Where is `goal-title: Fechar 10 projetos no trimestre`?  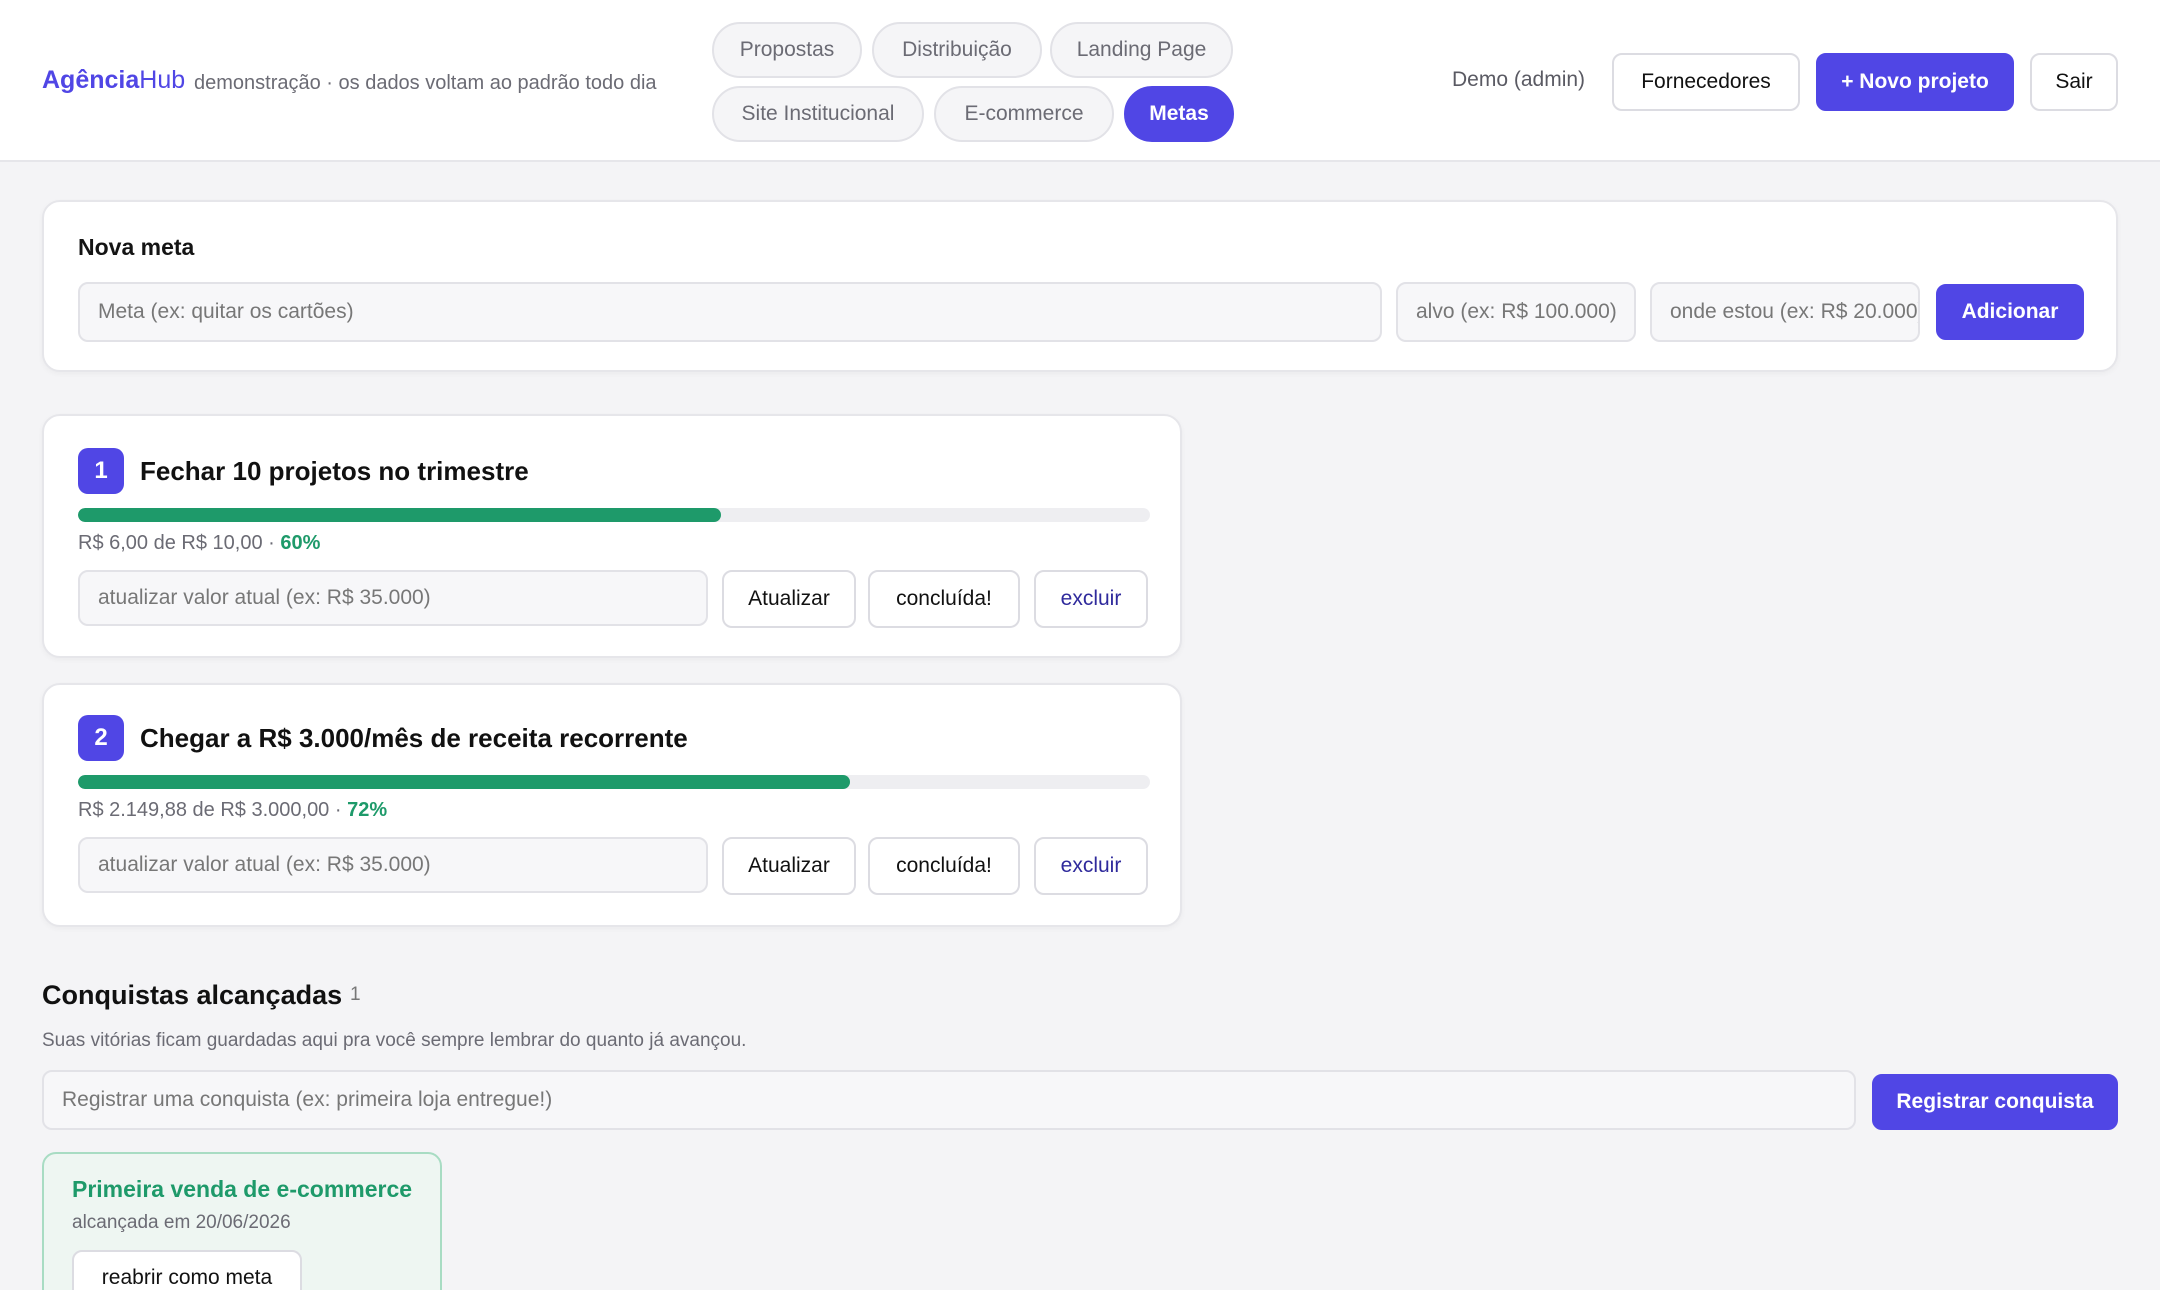 goal-title: Fechar 10 projetos no trimestre is located at coordinates (334, 471).